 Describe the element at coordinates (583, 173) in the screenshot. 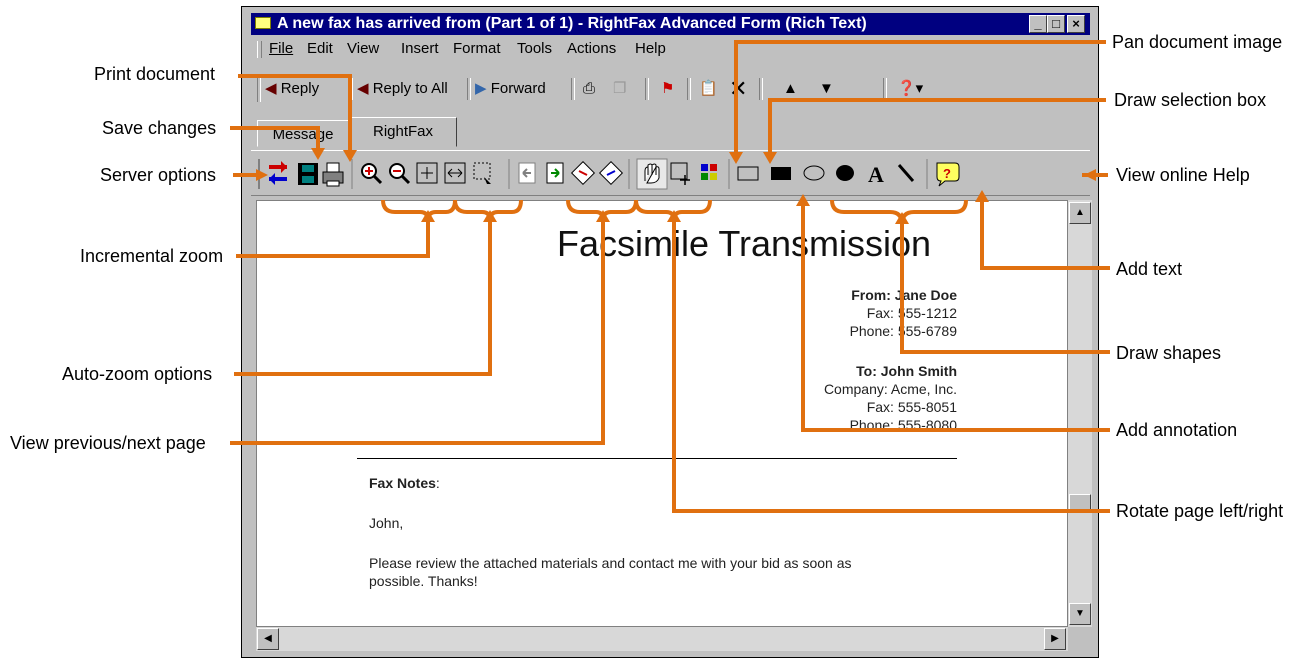

I see `rotate-left-icon` at that location.